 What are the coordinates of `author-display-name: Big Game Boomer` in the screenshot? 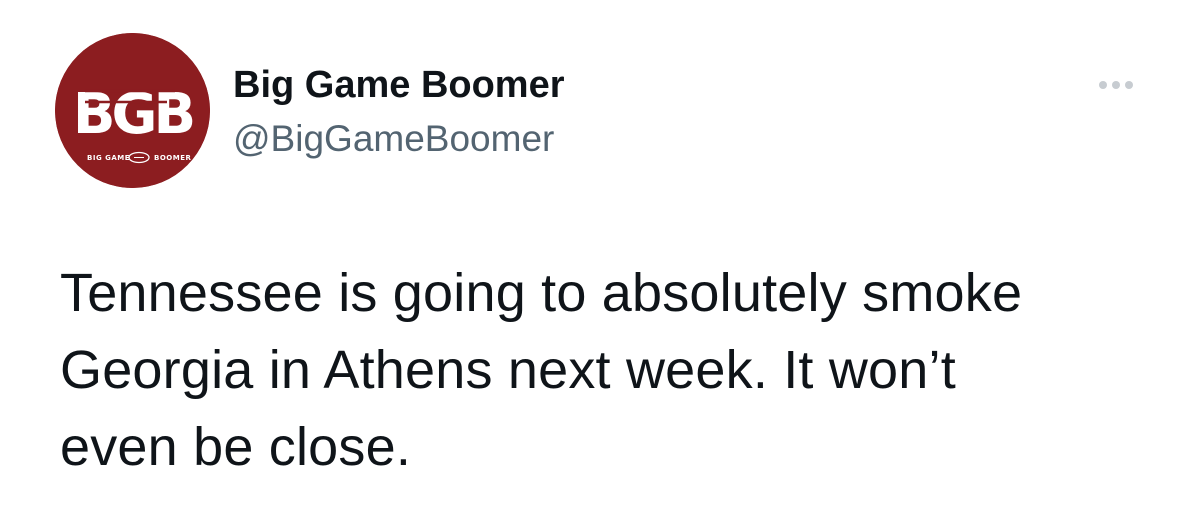 It's located at (399, 85).